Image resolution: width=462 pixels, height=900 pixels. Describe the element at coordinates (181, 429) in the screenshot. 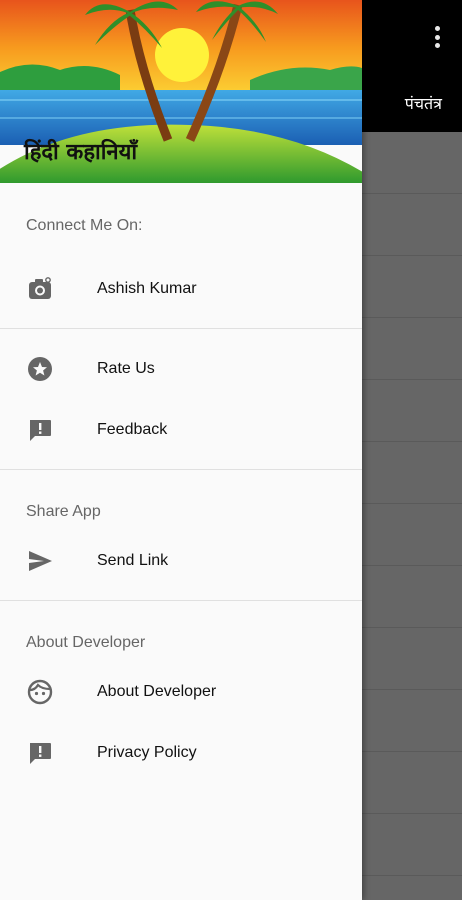

I see `menu-item-feedback: Feedback` at that location.